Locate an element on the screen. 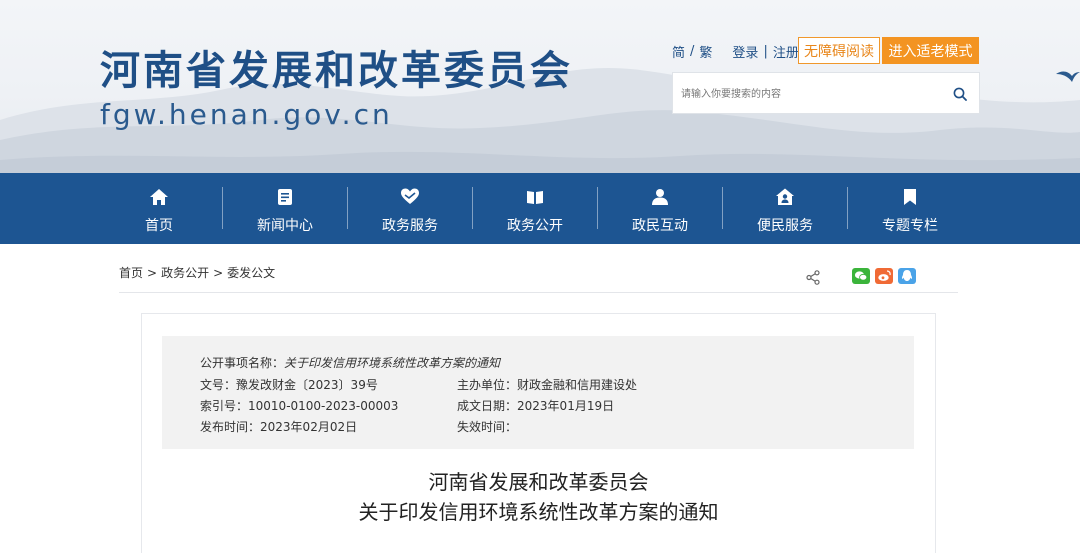 The height and width of the screenshot is (553, 1080). bird-decoration-icon is located at coordinates (1068, 76).